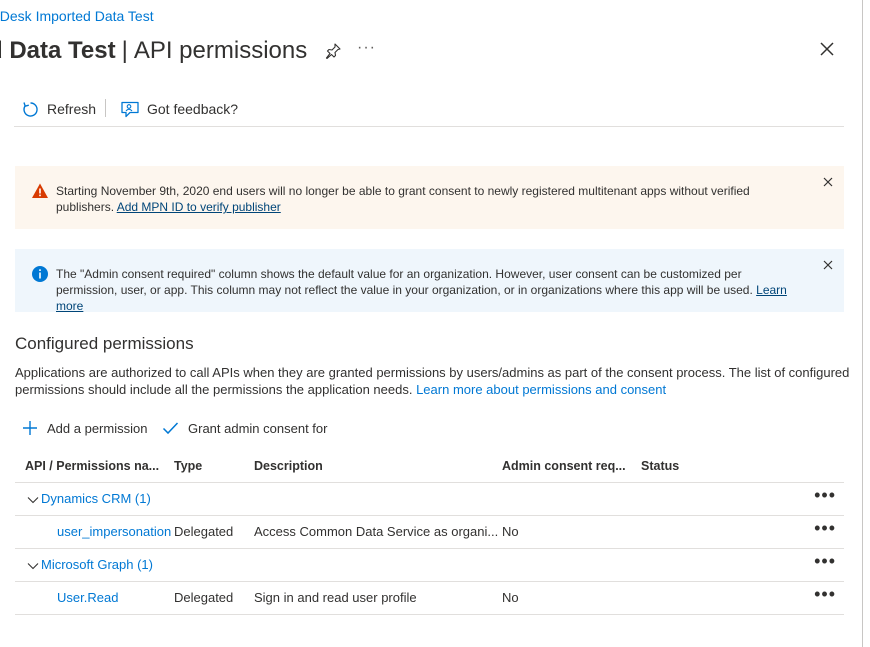 The height and width of the screenshot is (647, 870). What do you see at coordinates (220, 50) in the screenshot?
I see `page-title-section: API permissions` at bounding box center [220, 50].